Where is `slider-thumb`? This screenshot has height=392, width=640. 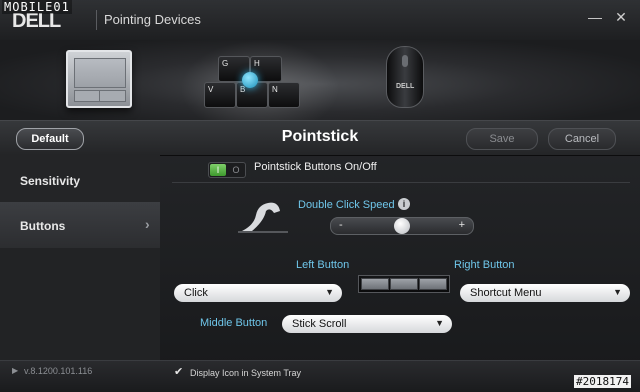 slider-thumb is located at coordinates (402, 226).